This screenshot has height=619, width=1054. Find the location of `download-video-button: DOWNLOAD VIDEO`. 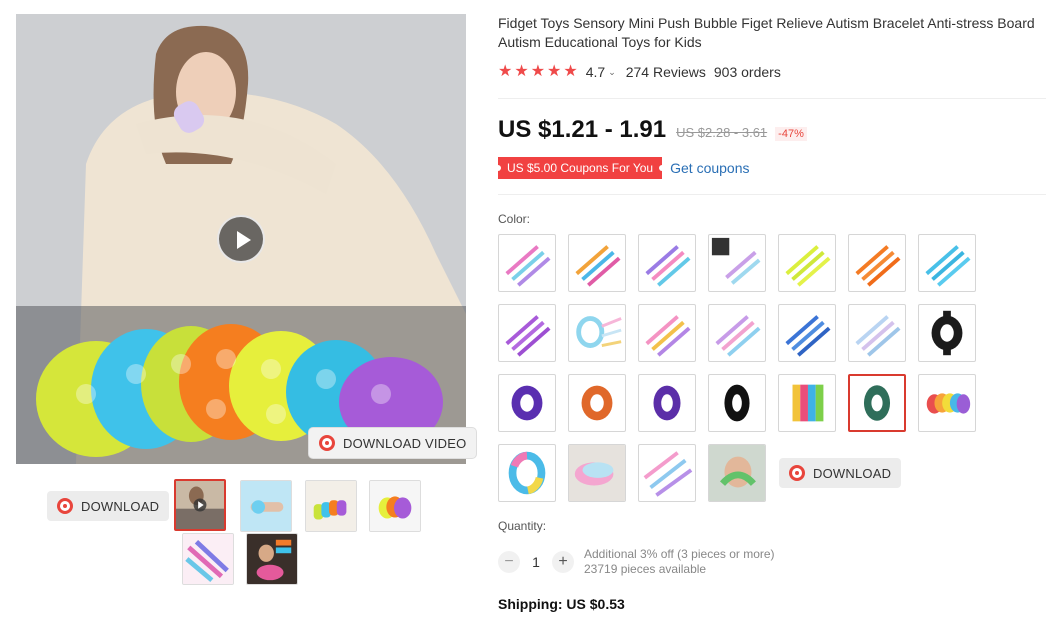

download-video-button: DOWNLOAD VIDEO is located at coordinates (393, 443).